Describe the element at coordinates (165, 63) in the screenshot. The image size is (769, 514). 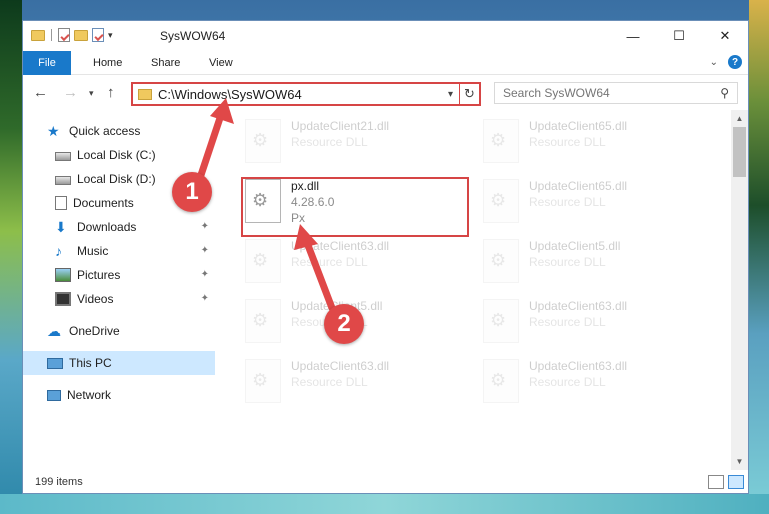
I see `tab-share: Share` at that location.